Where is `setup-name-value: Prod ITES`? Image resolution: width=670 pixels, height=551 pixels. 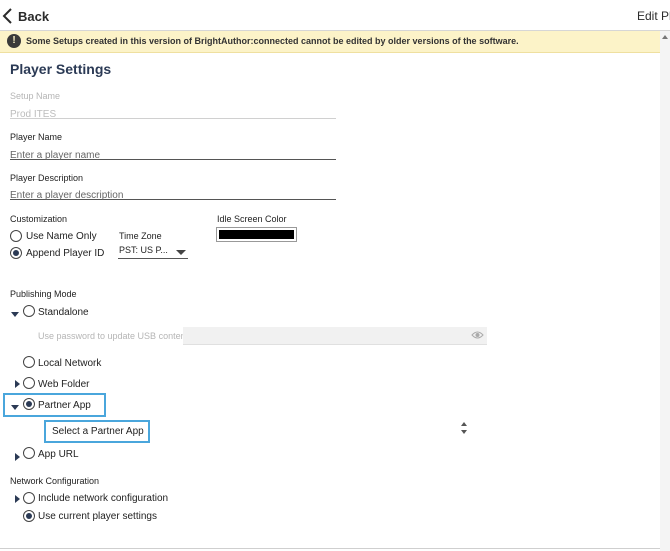
setup-name-value: Prod ITES is located at coordinates (33, 114).